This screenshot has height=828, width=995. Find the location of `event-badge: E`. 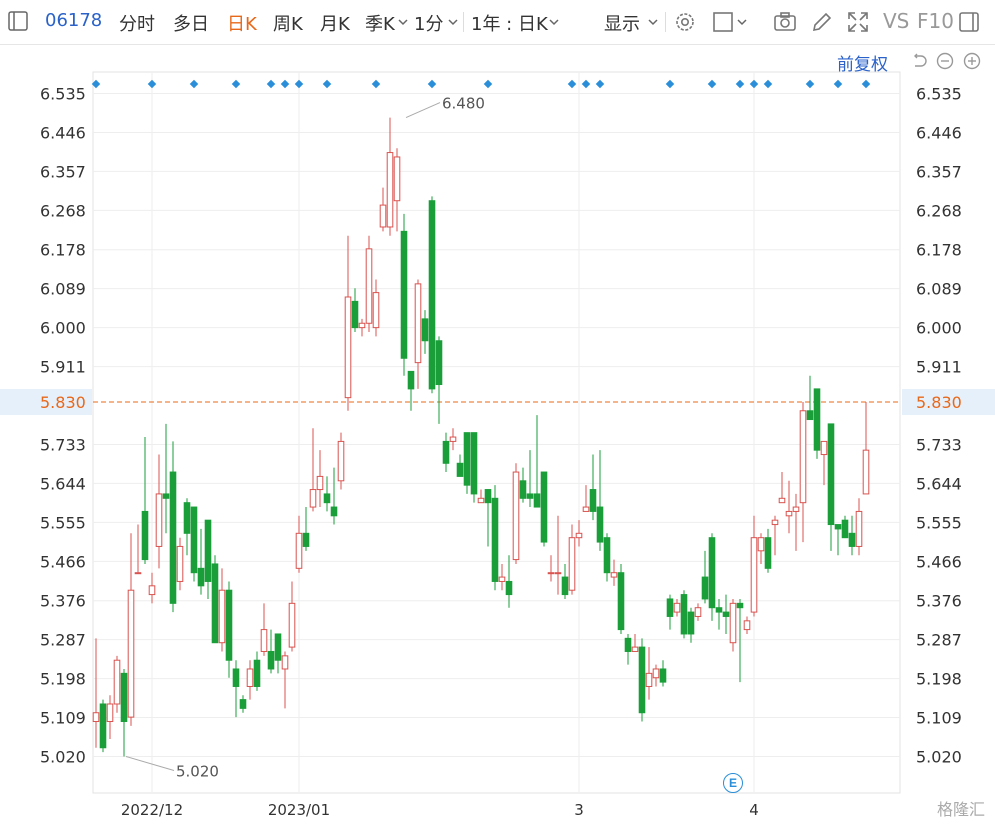

event-badge: E is located at coordinates (733, 783).